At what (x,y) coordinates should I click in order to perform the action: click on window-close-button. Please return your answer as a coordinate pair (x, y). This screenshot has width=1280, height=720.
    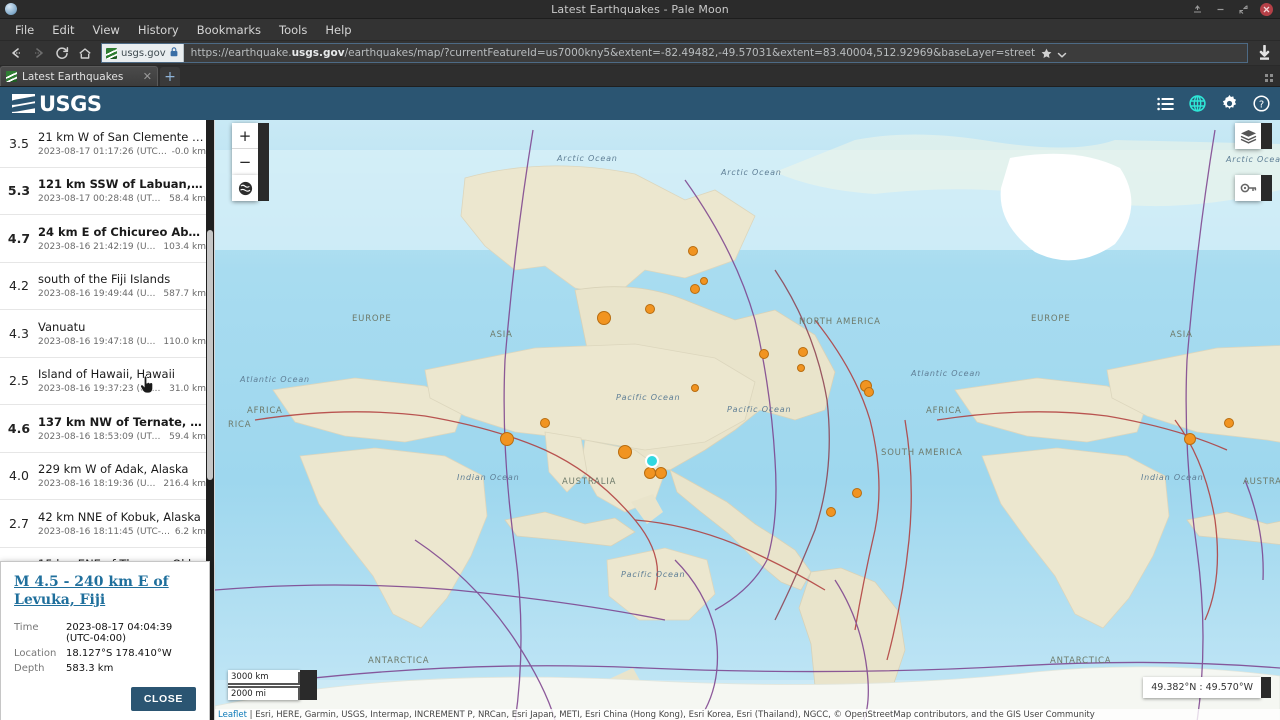
    Looking at the image, I should click on (1266, 9).